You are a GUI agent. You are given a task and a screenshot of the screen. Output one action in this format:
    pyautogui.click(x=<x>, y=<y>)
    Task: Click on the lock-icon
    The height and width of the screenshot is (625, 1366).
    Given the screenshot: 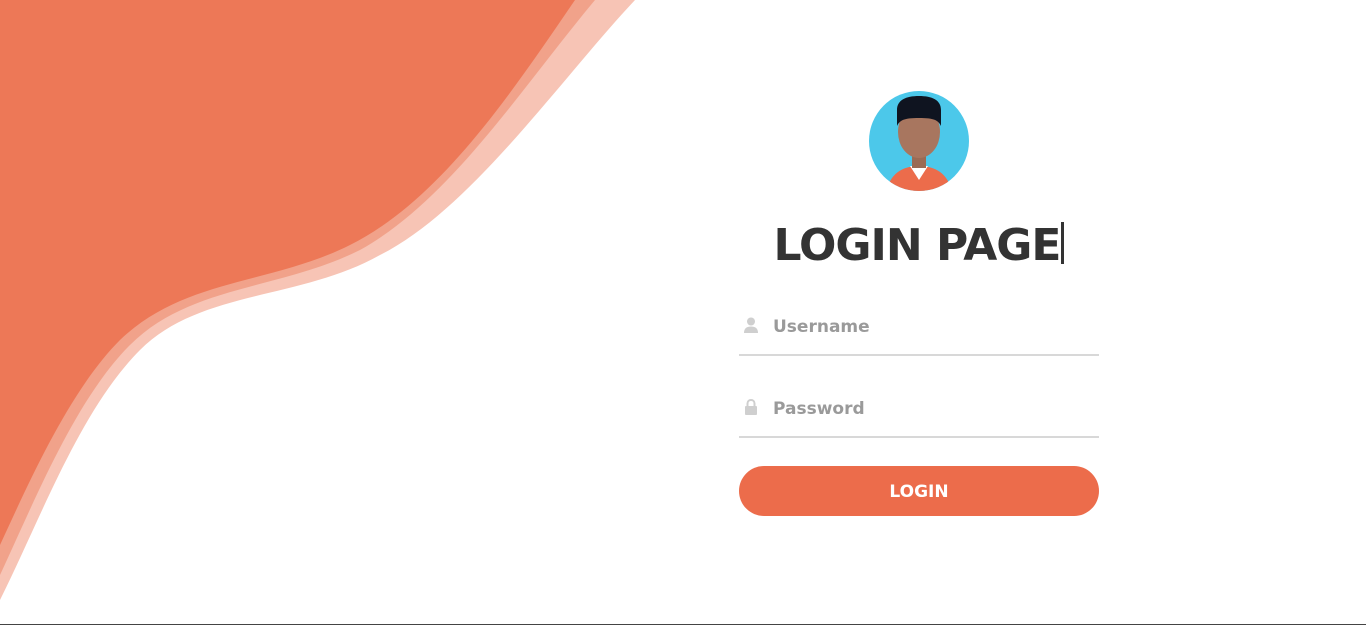 What is the action you would take?
    pyautogui.click(x=751, y=407)
    